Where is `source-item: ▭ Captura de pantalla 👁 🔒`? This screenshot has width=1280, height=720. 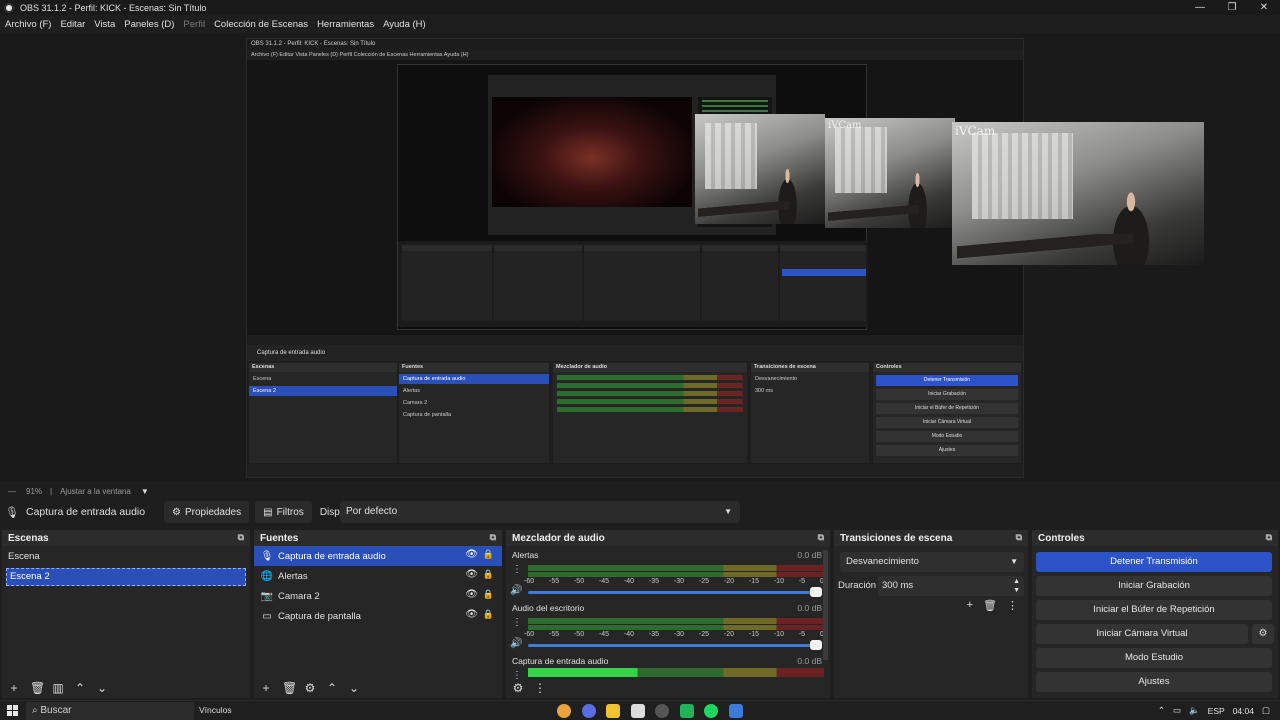
source-item: ▭ Captura de pantalla 👁 🔒 is located at coordinates (378, 616).